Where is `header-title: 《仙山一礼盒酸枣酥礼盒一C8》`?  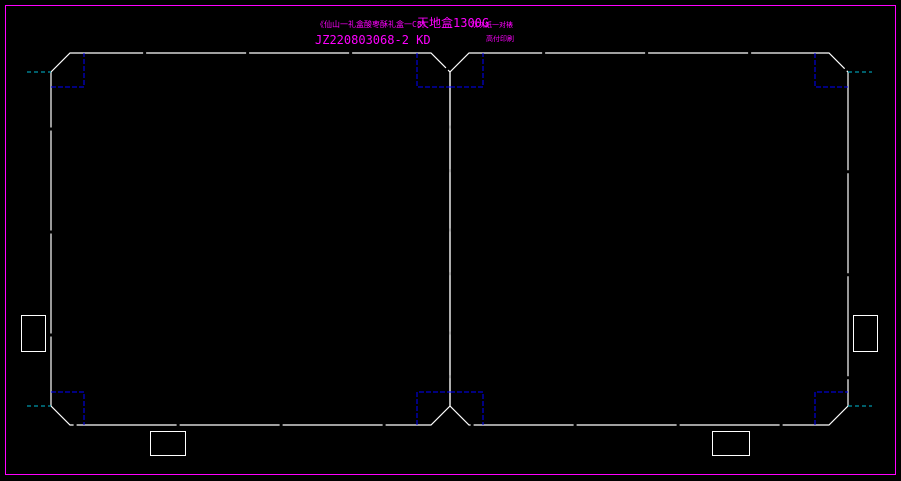 header-title: 《仙山一礼盒酸枣酥礼盒一C8》 is located at coordinates (373, 24).